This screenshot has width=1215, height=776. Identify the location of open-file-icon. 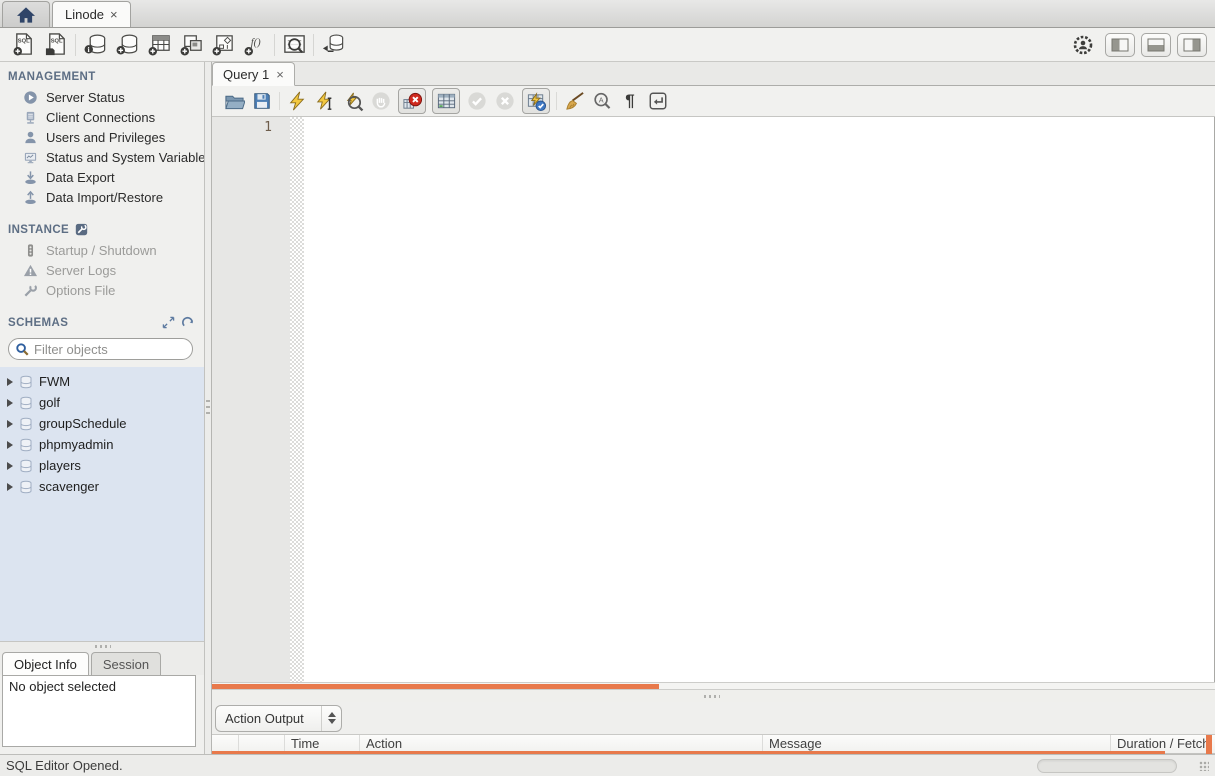
(234, 101).